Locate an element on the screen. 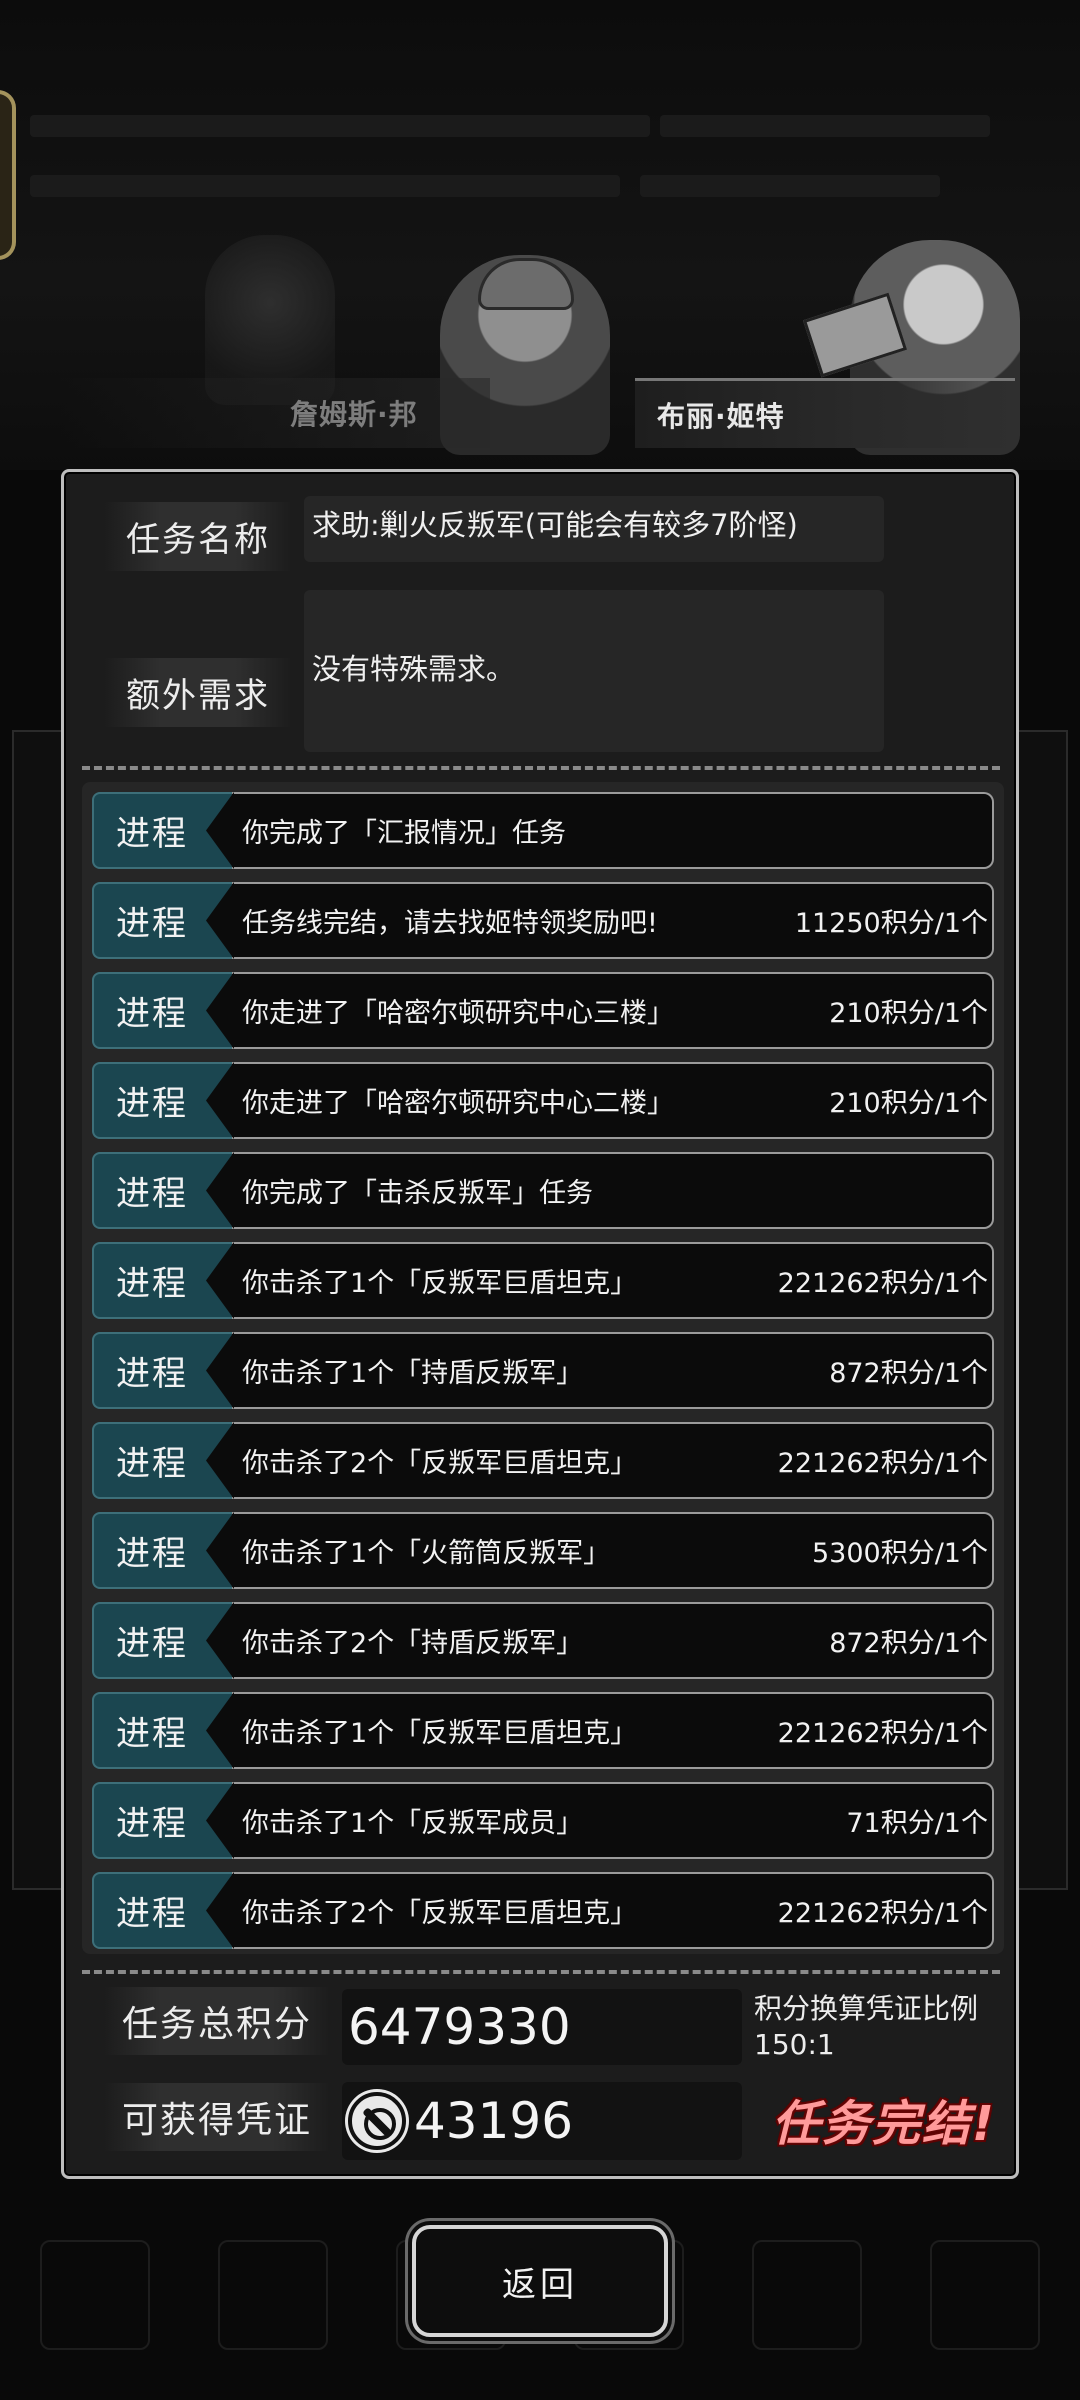  ratio-label: 积分换算凭证比例 is located at coordinates (866, 2008).